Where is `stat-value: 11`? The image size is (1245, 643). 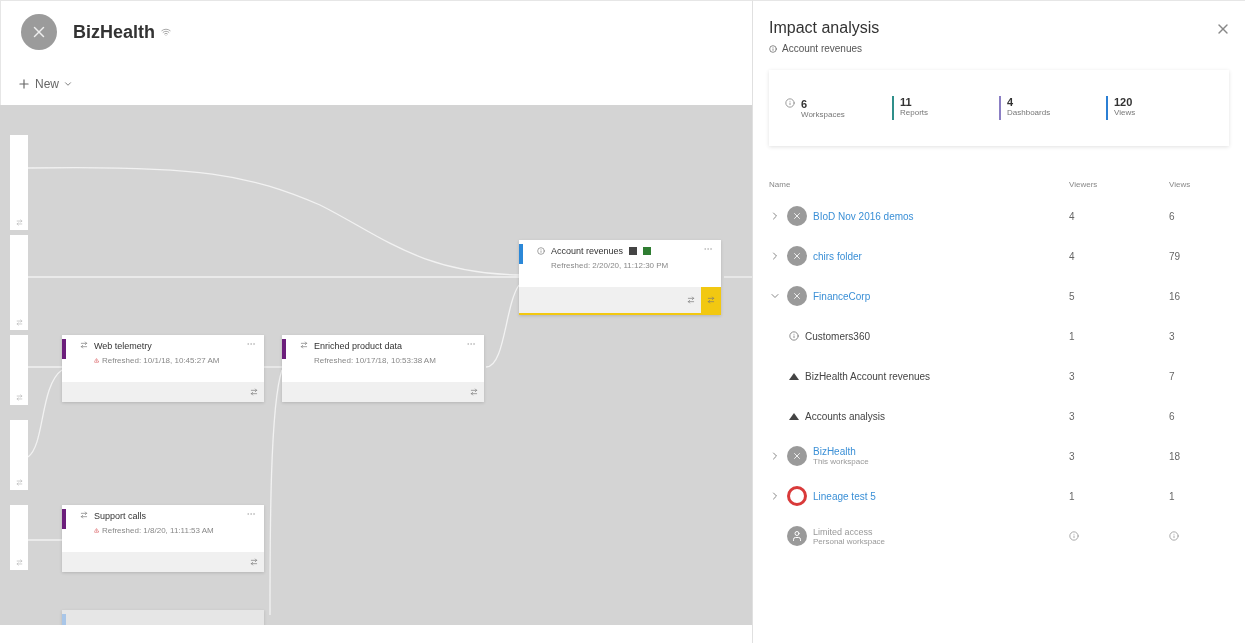 stat-value: 11 is located at coordinates (906, 102).